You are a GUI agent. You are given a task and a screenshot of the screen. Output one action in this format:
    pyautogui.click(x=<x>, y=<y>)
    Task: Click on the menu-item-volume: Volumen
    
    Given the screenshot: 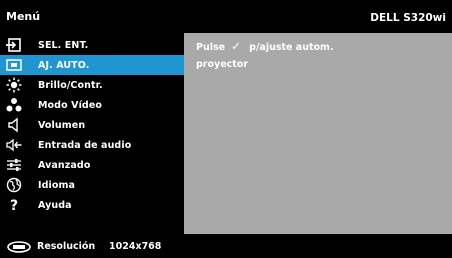 What is the action you would take?
    pyautogui.click(x=92, y=125)
    